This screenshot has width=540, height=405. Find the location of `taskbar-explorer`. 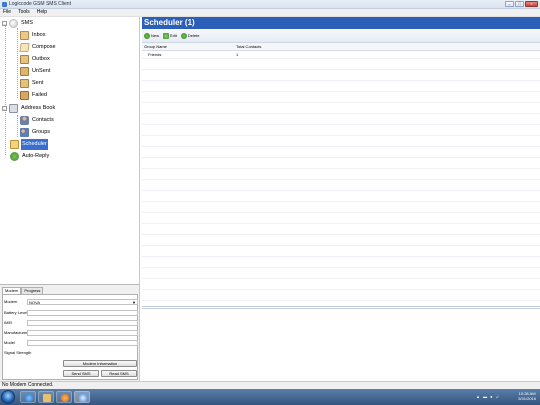

taskbar-explorer is located at coordinates (46, 397).